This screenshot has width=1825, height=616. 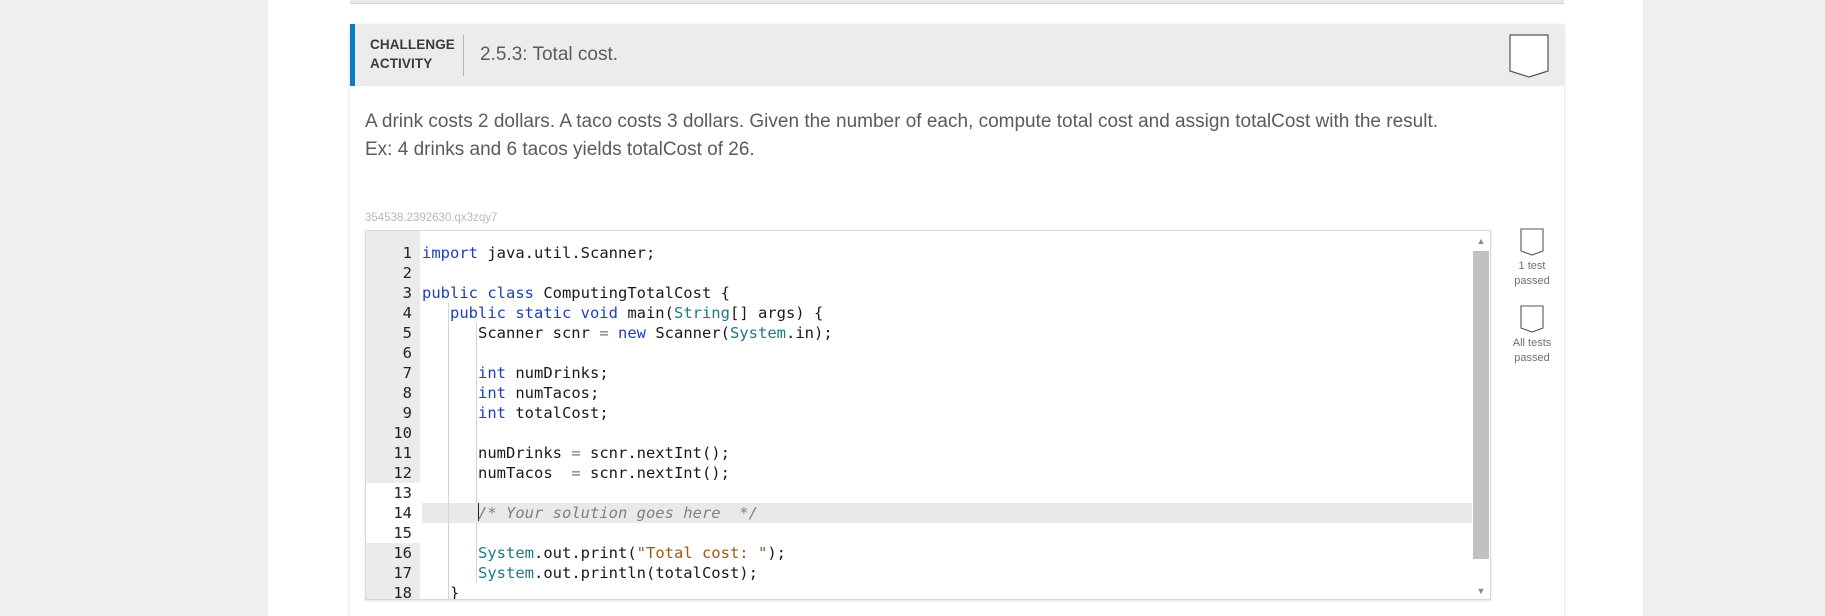 What do you see at coordinates (1532, 242) in the screenshot?
I see `test-passed-badge-icon` at bounding box center [1532, 242].